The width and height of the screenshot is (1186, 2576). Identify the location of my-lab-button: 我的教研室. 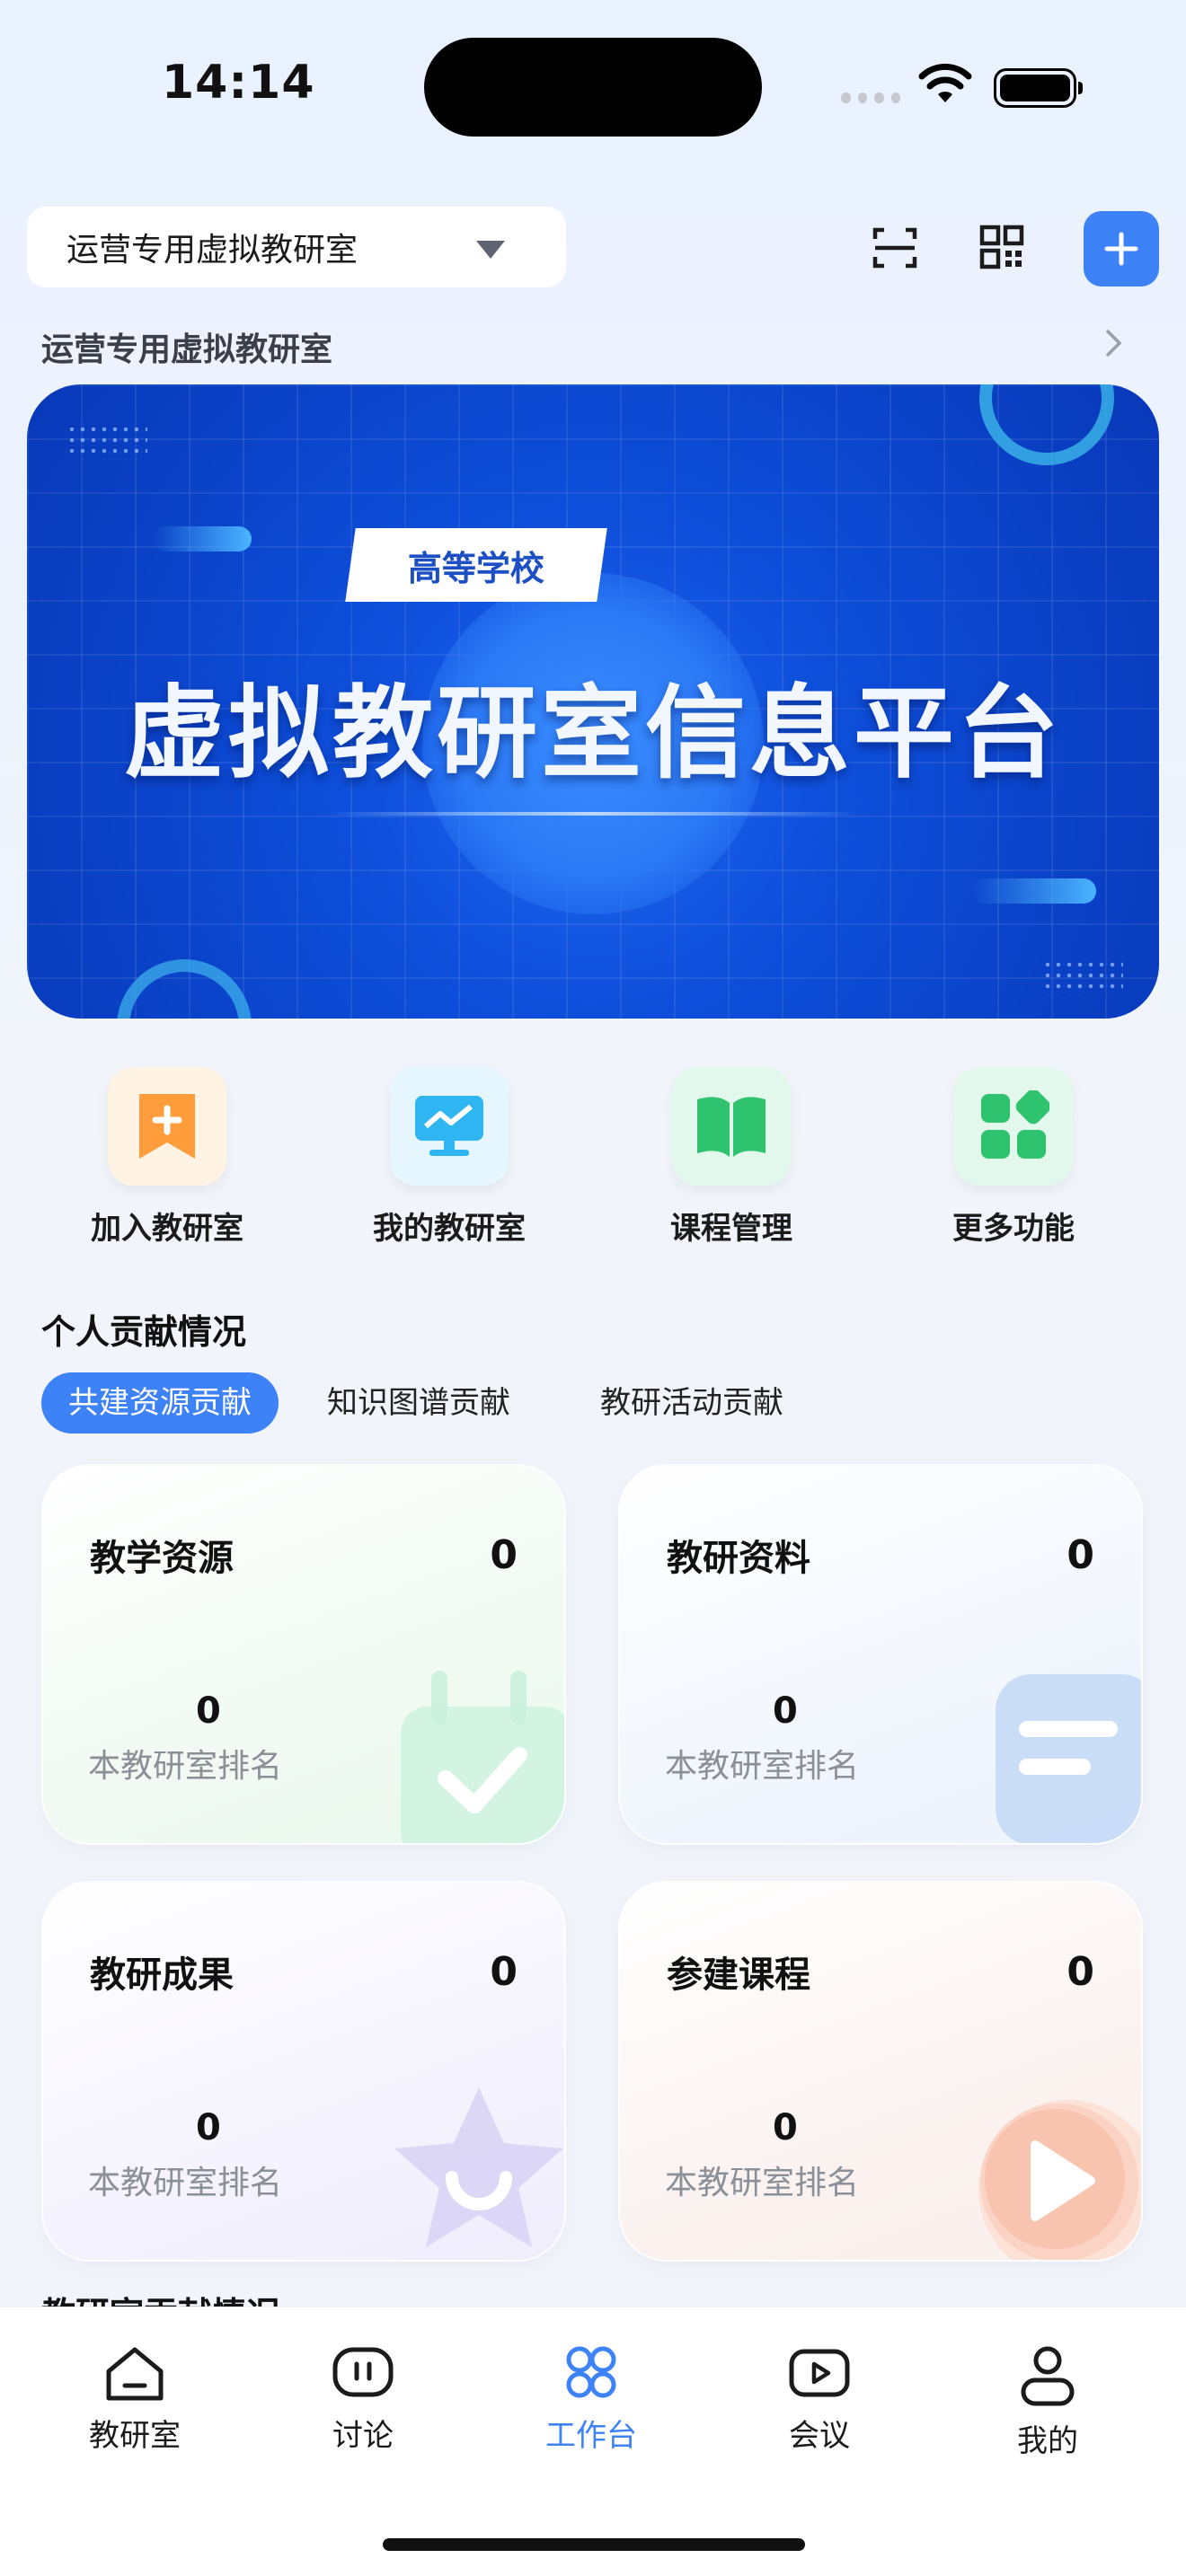
(449, 1157).